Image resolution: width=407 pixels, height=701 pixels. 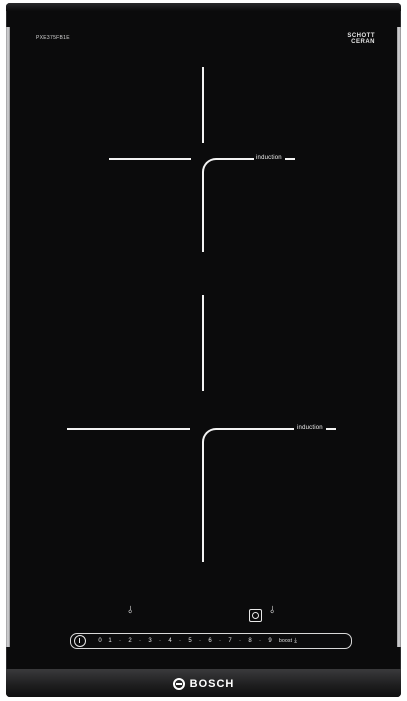 I want to click on zone1-corner-marking, so click(x=228, y=205).